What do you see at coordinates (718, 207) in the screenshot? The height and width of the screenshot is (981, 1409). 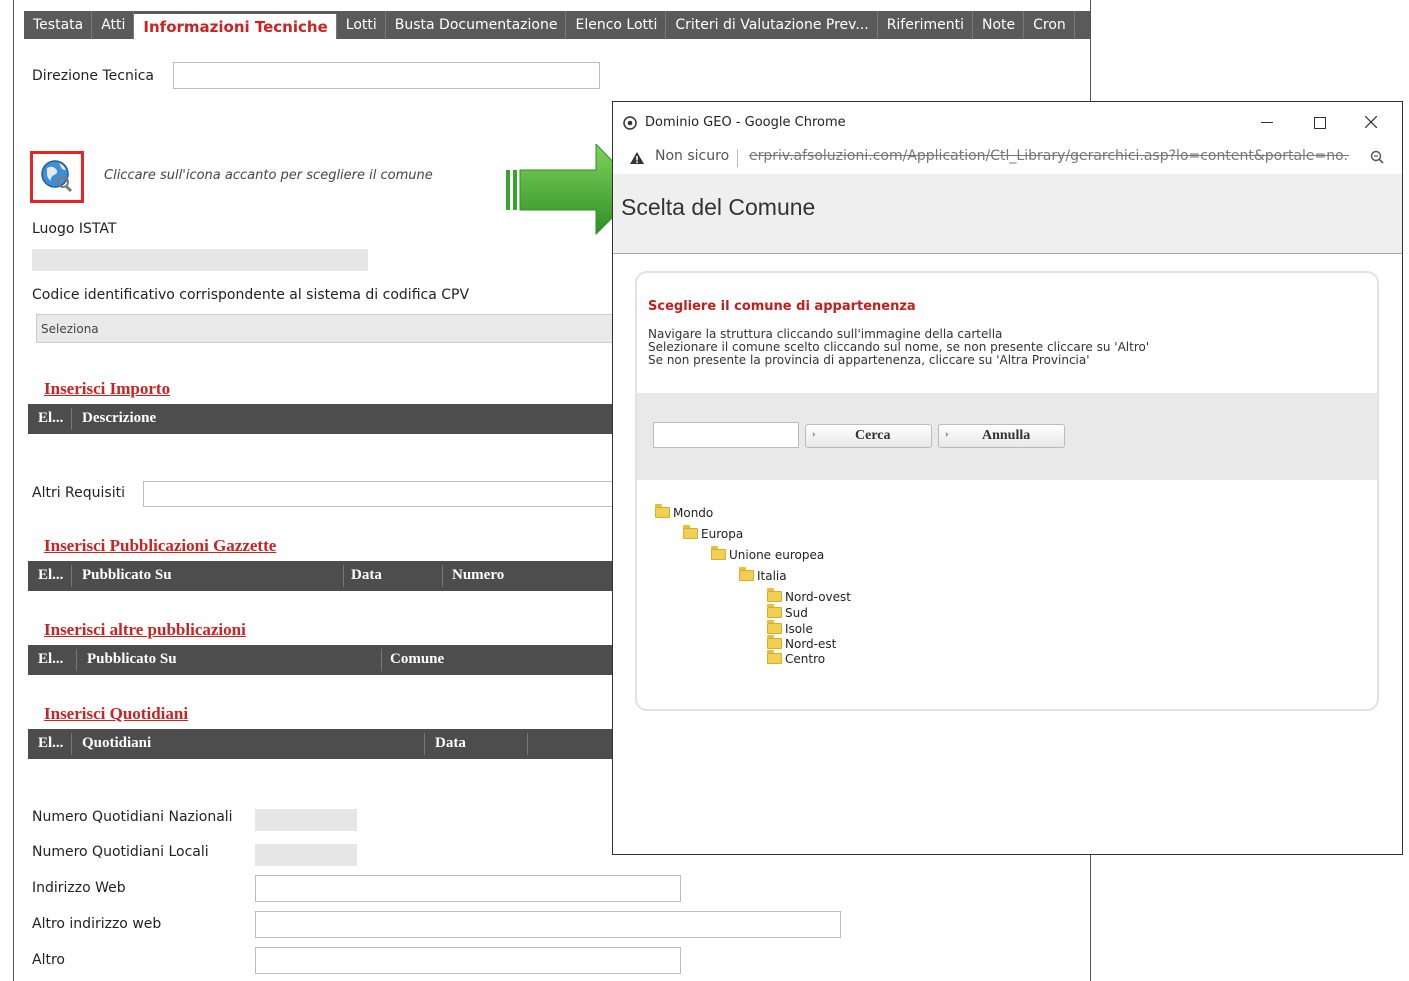 I see `page-title: Scelta del Comune` at bounding box center [718, 207].